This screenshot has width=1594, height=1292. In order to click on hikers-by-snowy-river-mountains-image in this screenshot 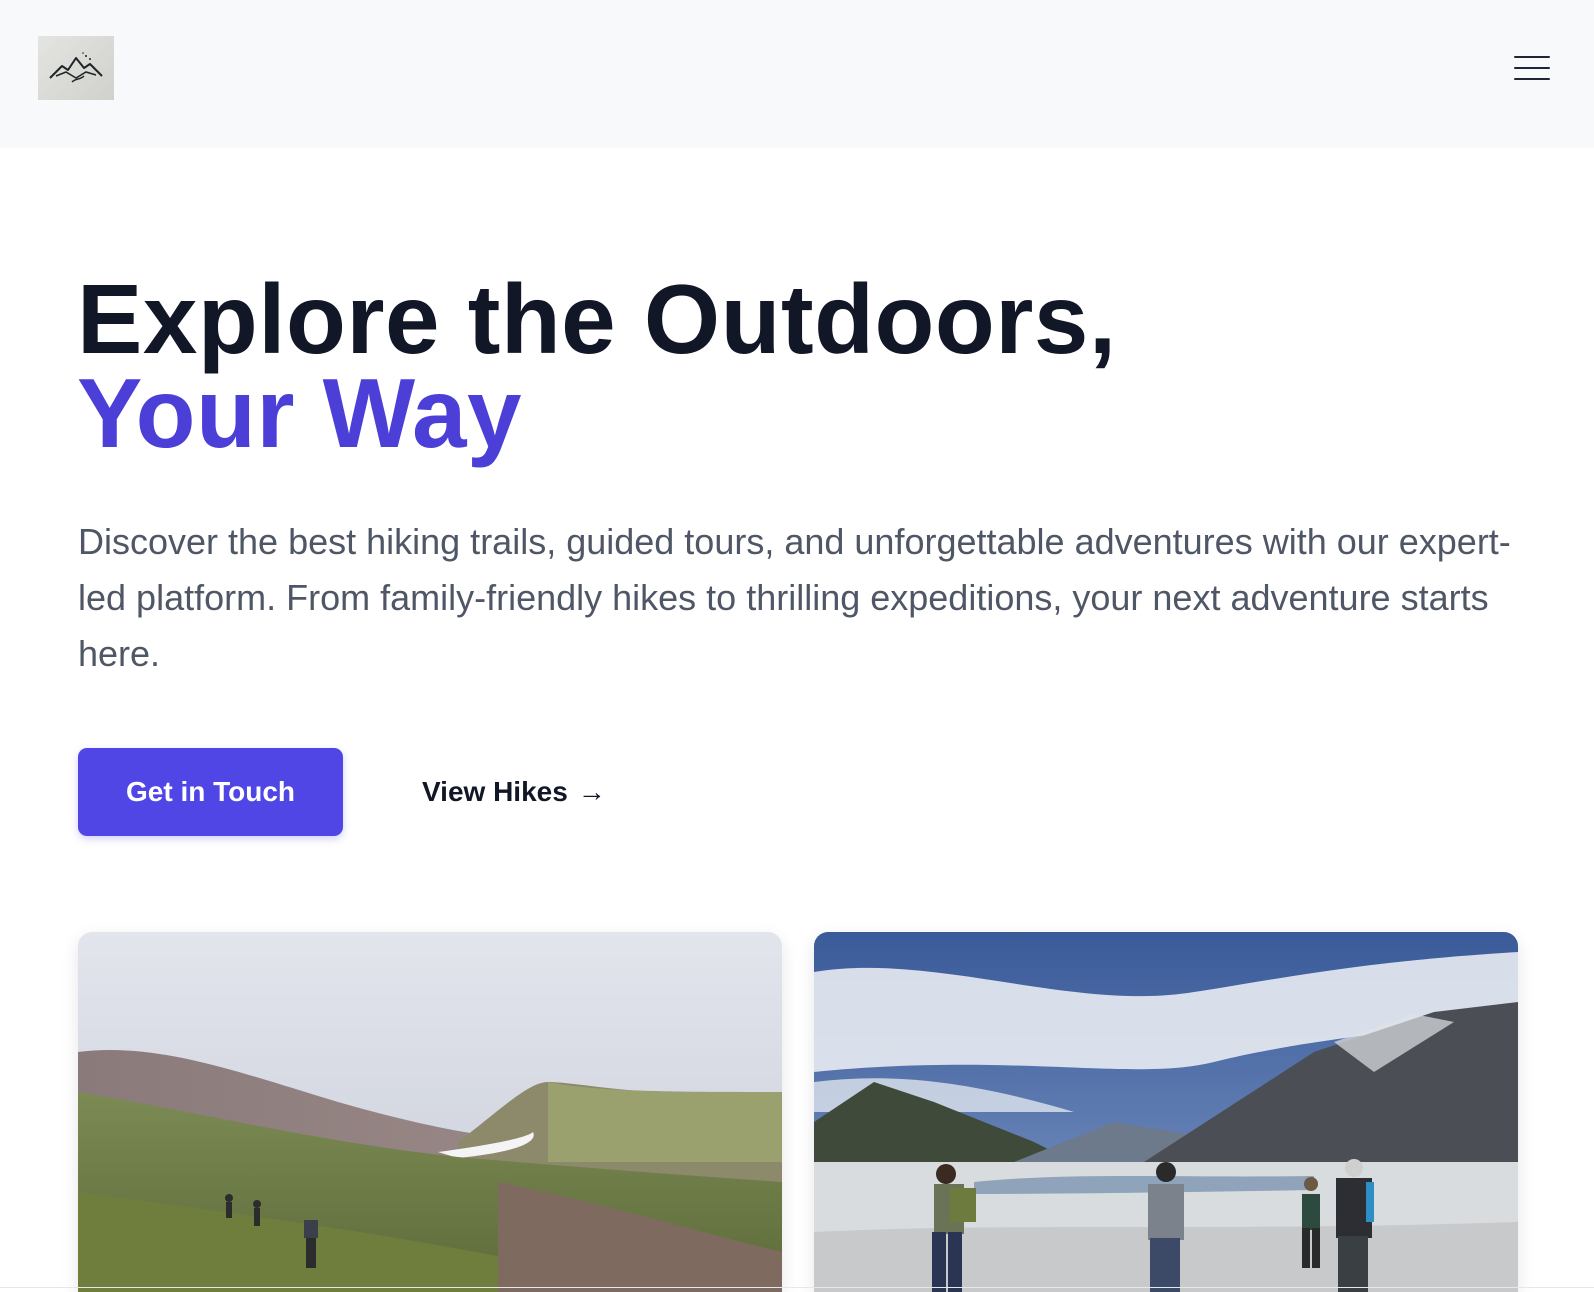, I will do `click(1166, 1112)`.